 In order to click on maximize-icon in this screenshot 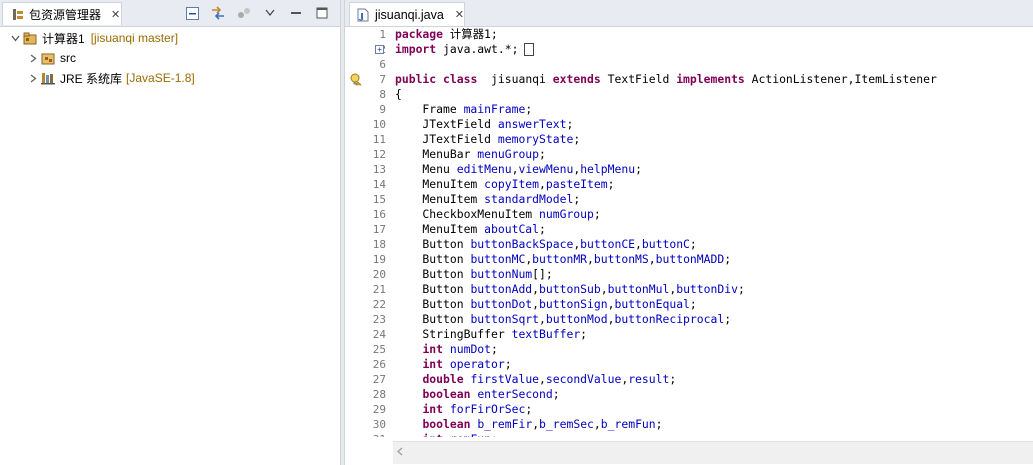, I will do `click(322, 13)`.